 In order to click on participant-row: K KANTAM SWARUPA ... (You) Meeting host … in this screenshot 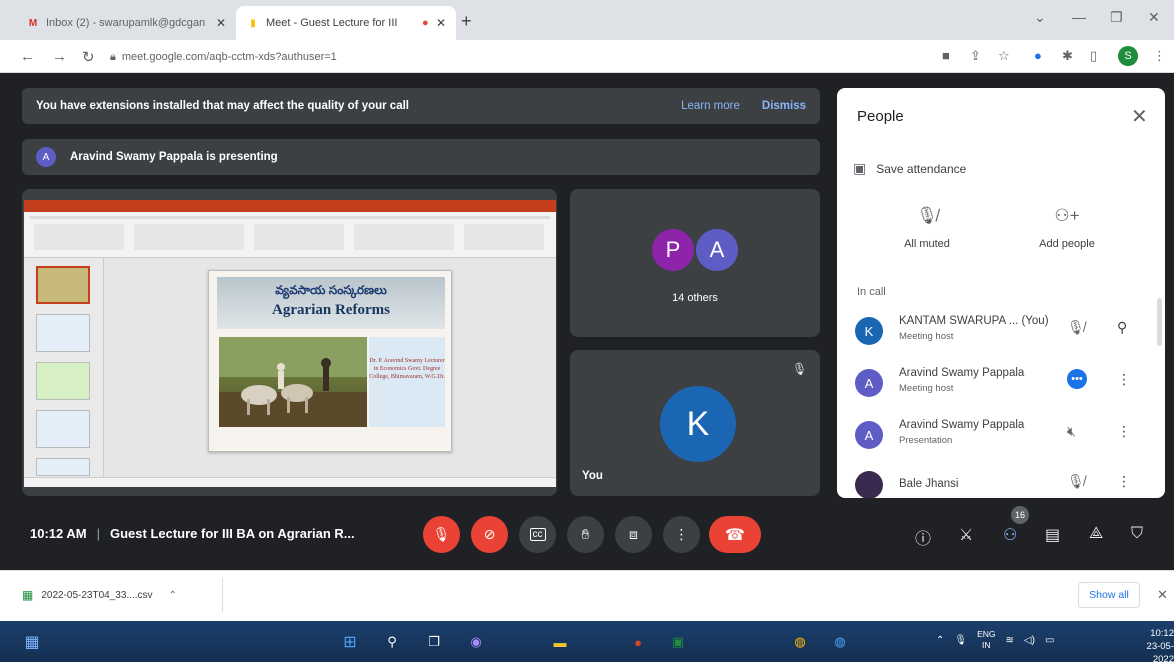, I will do `click(1005, 332)`.